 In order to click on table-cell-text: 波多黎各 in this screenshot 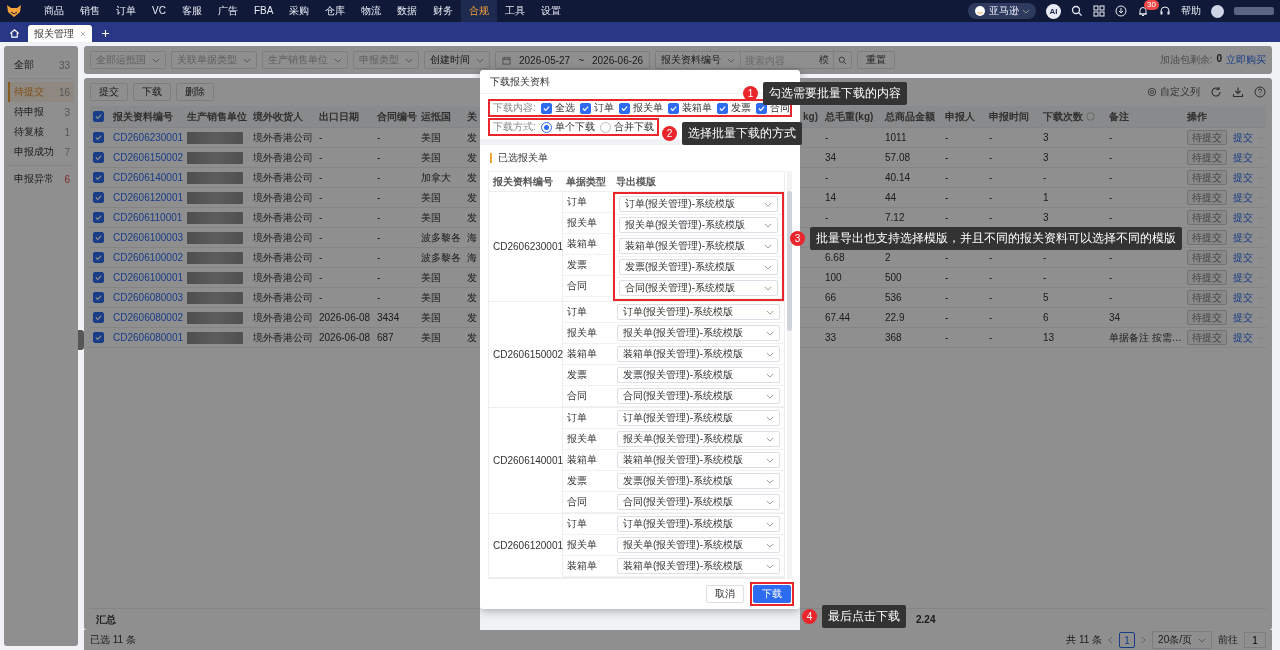, I will do `click(441, 257)`.